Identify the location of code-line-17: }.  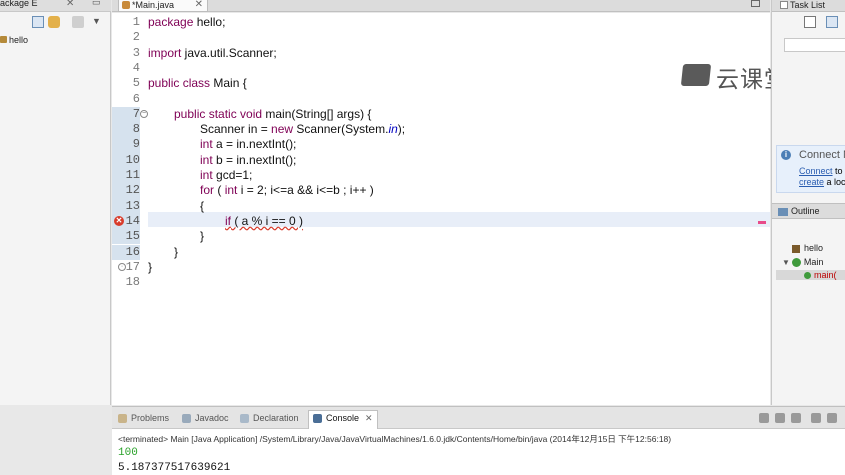
(150, 266).